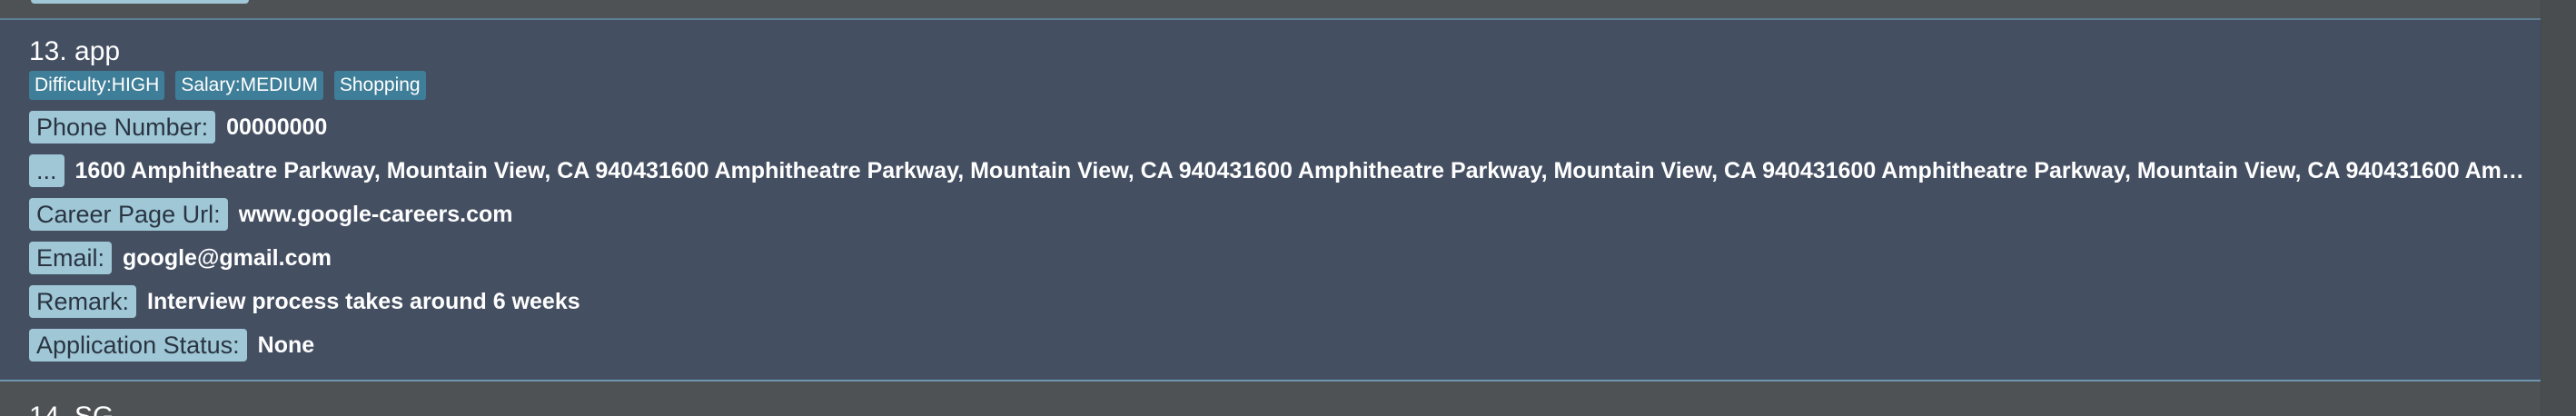 The image size is (2576, 416). I want to click on application-status-value: None, so click(286, 345).